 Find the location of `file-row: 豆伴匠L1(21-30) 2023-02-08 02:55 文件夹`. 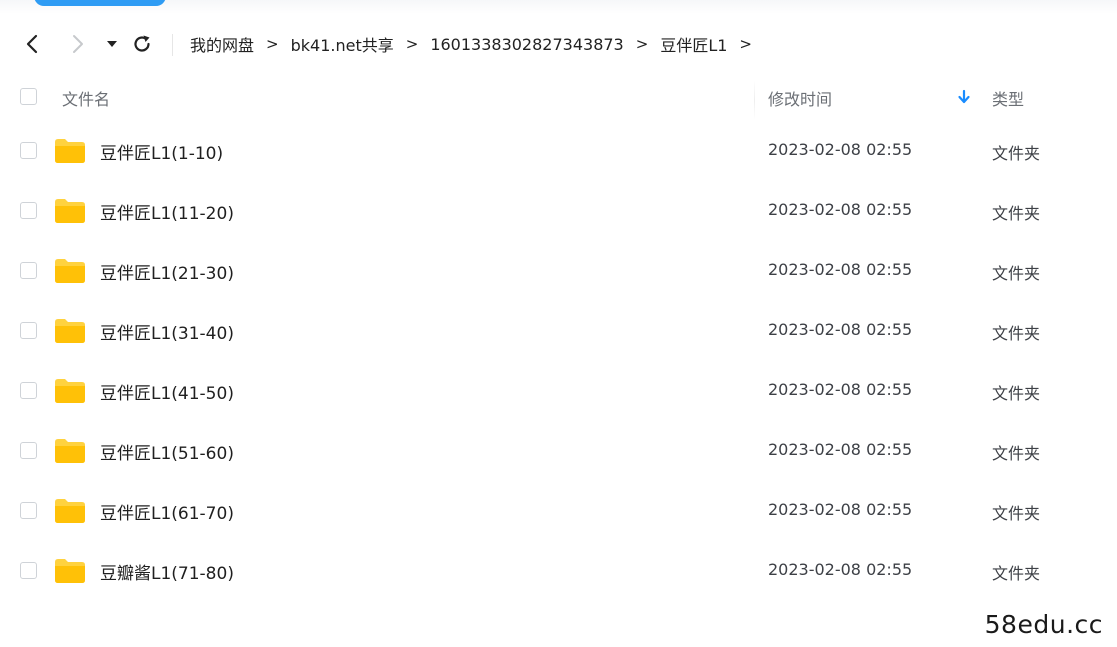

file-row: 豆伴匠L1(21-30) 2023-02-08 02:55 文件夹 is located at coordinates (558, 271).